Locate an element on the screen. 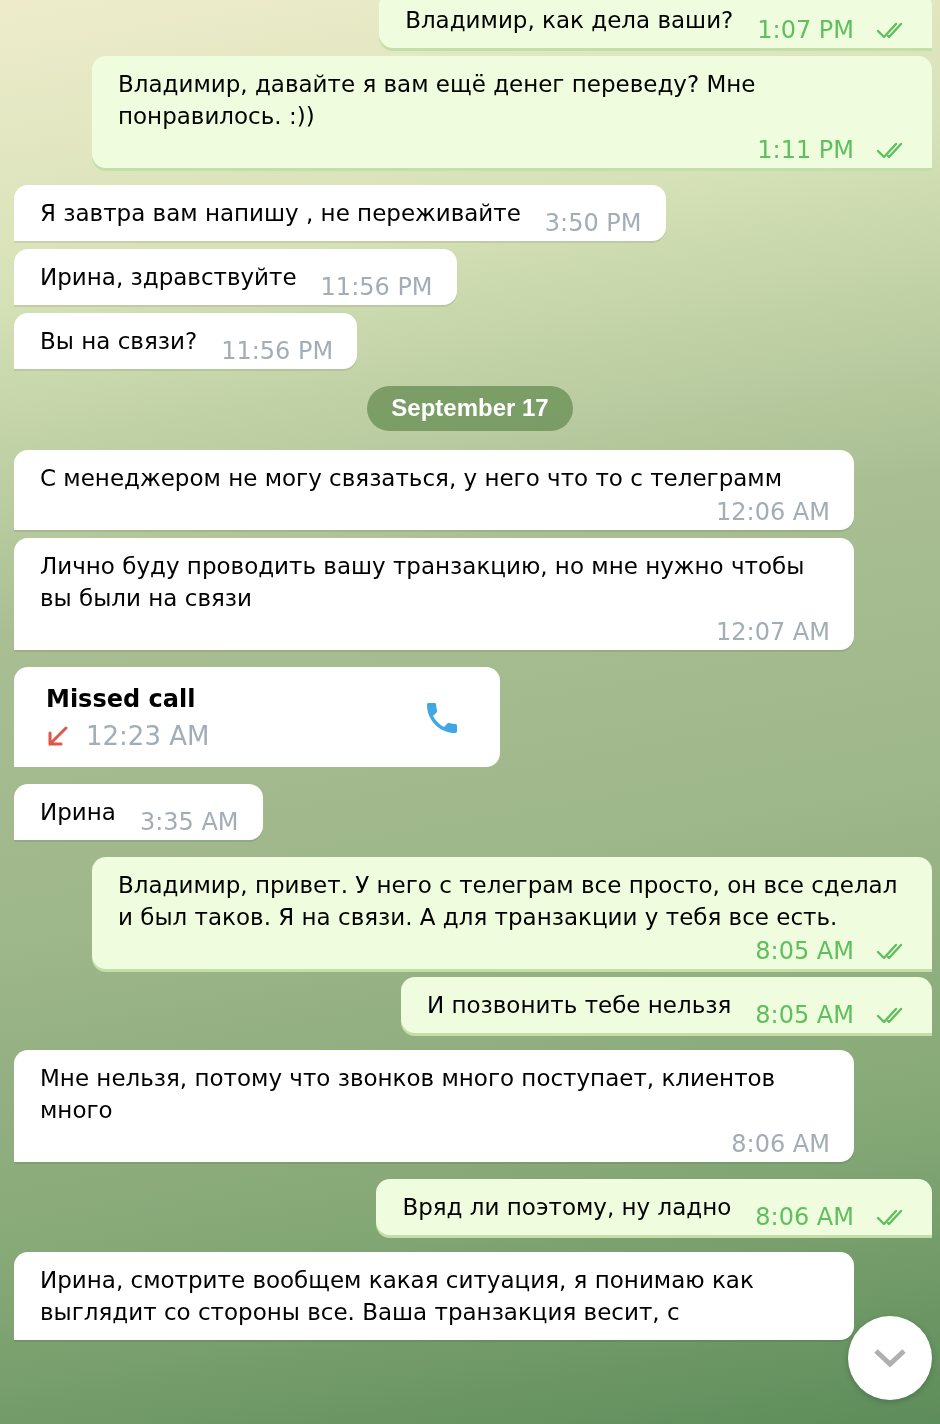  message-text: Я завтра вам напишу , не переживайте is located at coordinates (280, 213).